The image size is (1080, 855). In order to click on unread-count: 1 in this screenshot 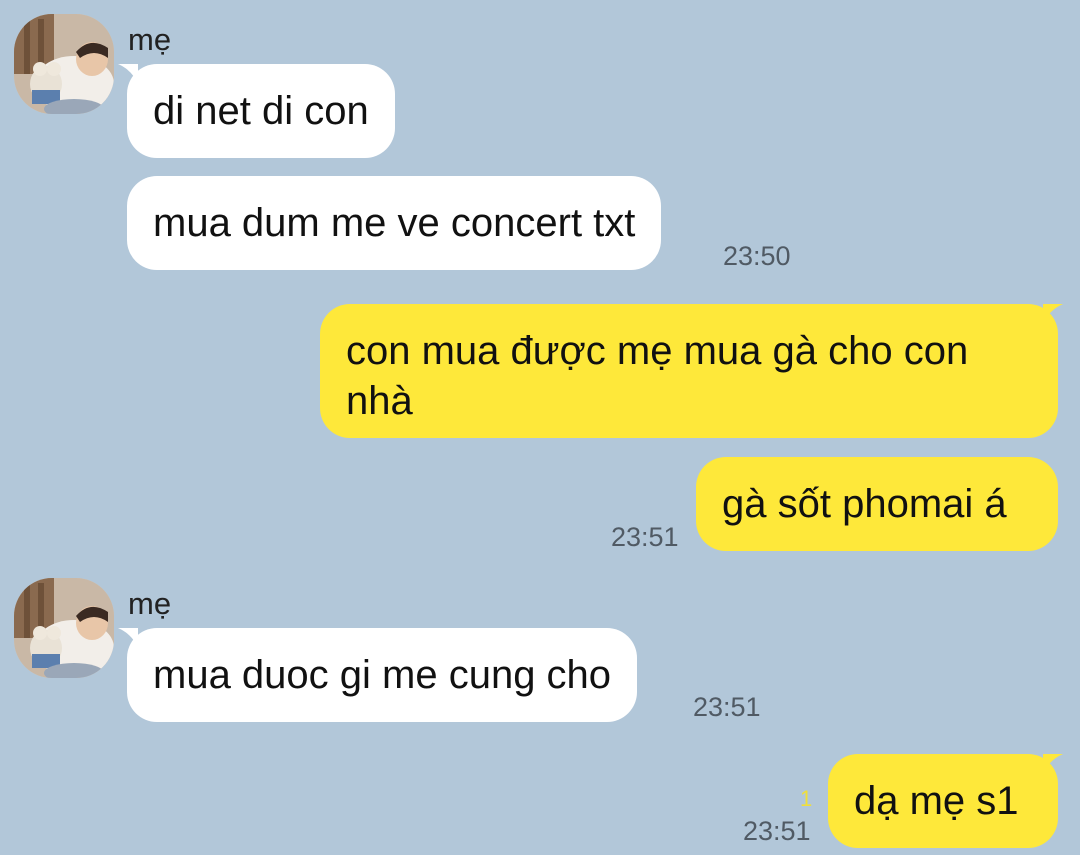, I will do `click(806, 798)`.